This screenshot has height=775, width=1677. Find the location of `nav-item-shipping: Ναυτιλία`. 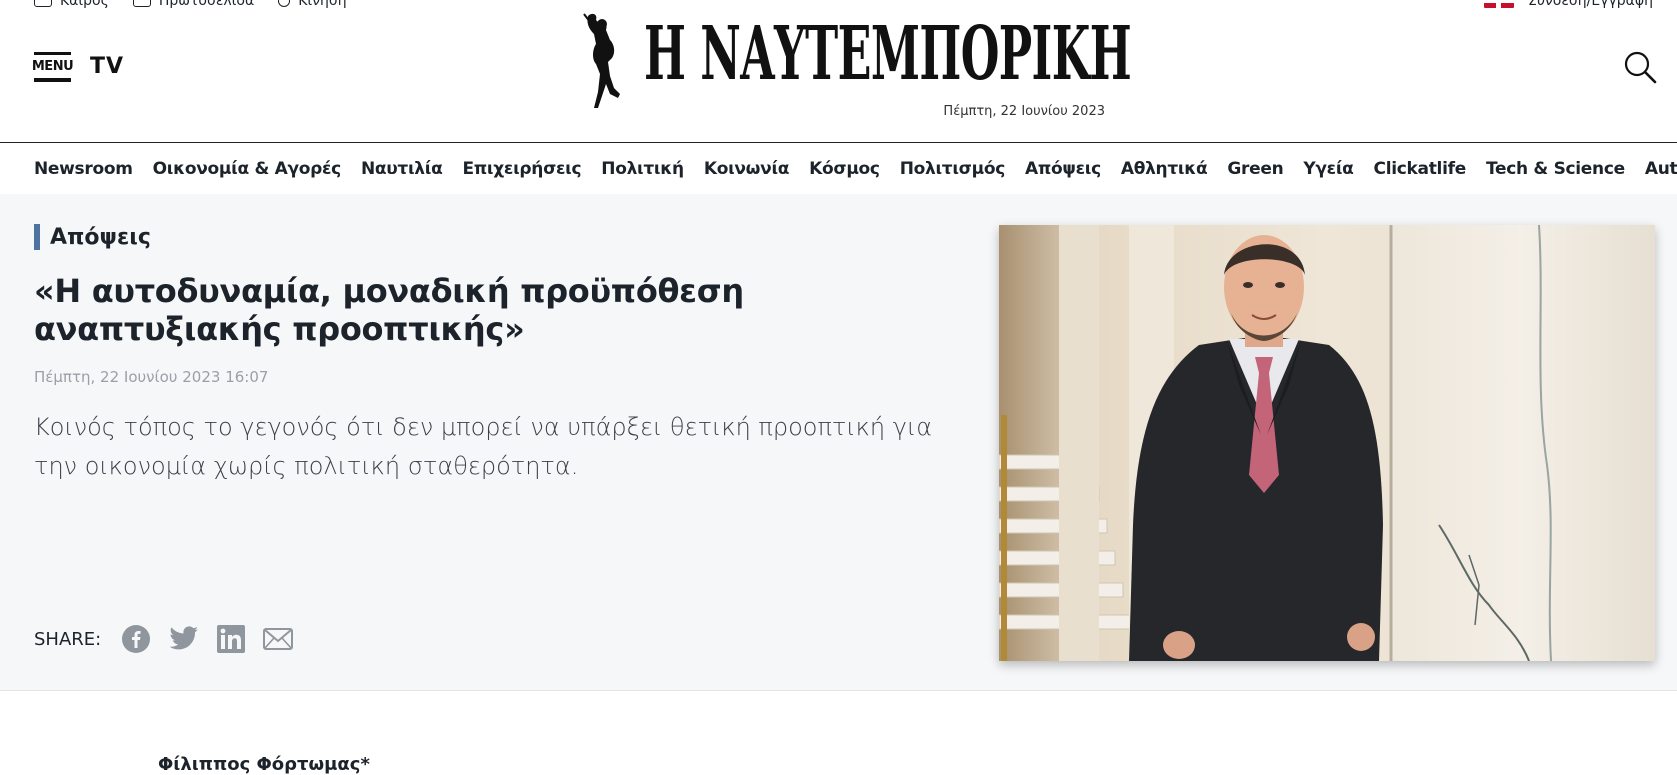

nav-item-shipping: Ναυτιλία is located at coordinates (402, 169).